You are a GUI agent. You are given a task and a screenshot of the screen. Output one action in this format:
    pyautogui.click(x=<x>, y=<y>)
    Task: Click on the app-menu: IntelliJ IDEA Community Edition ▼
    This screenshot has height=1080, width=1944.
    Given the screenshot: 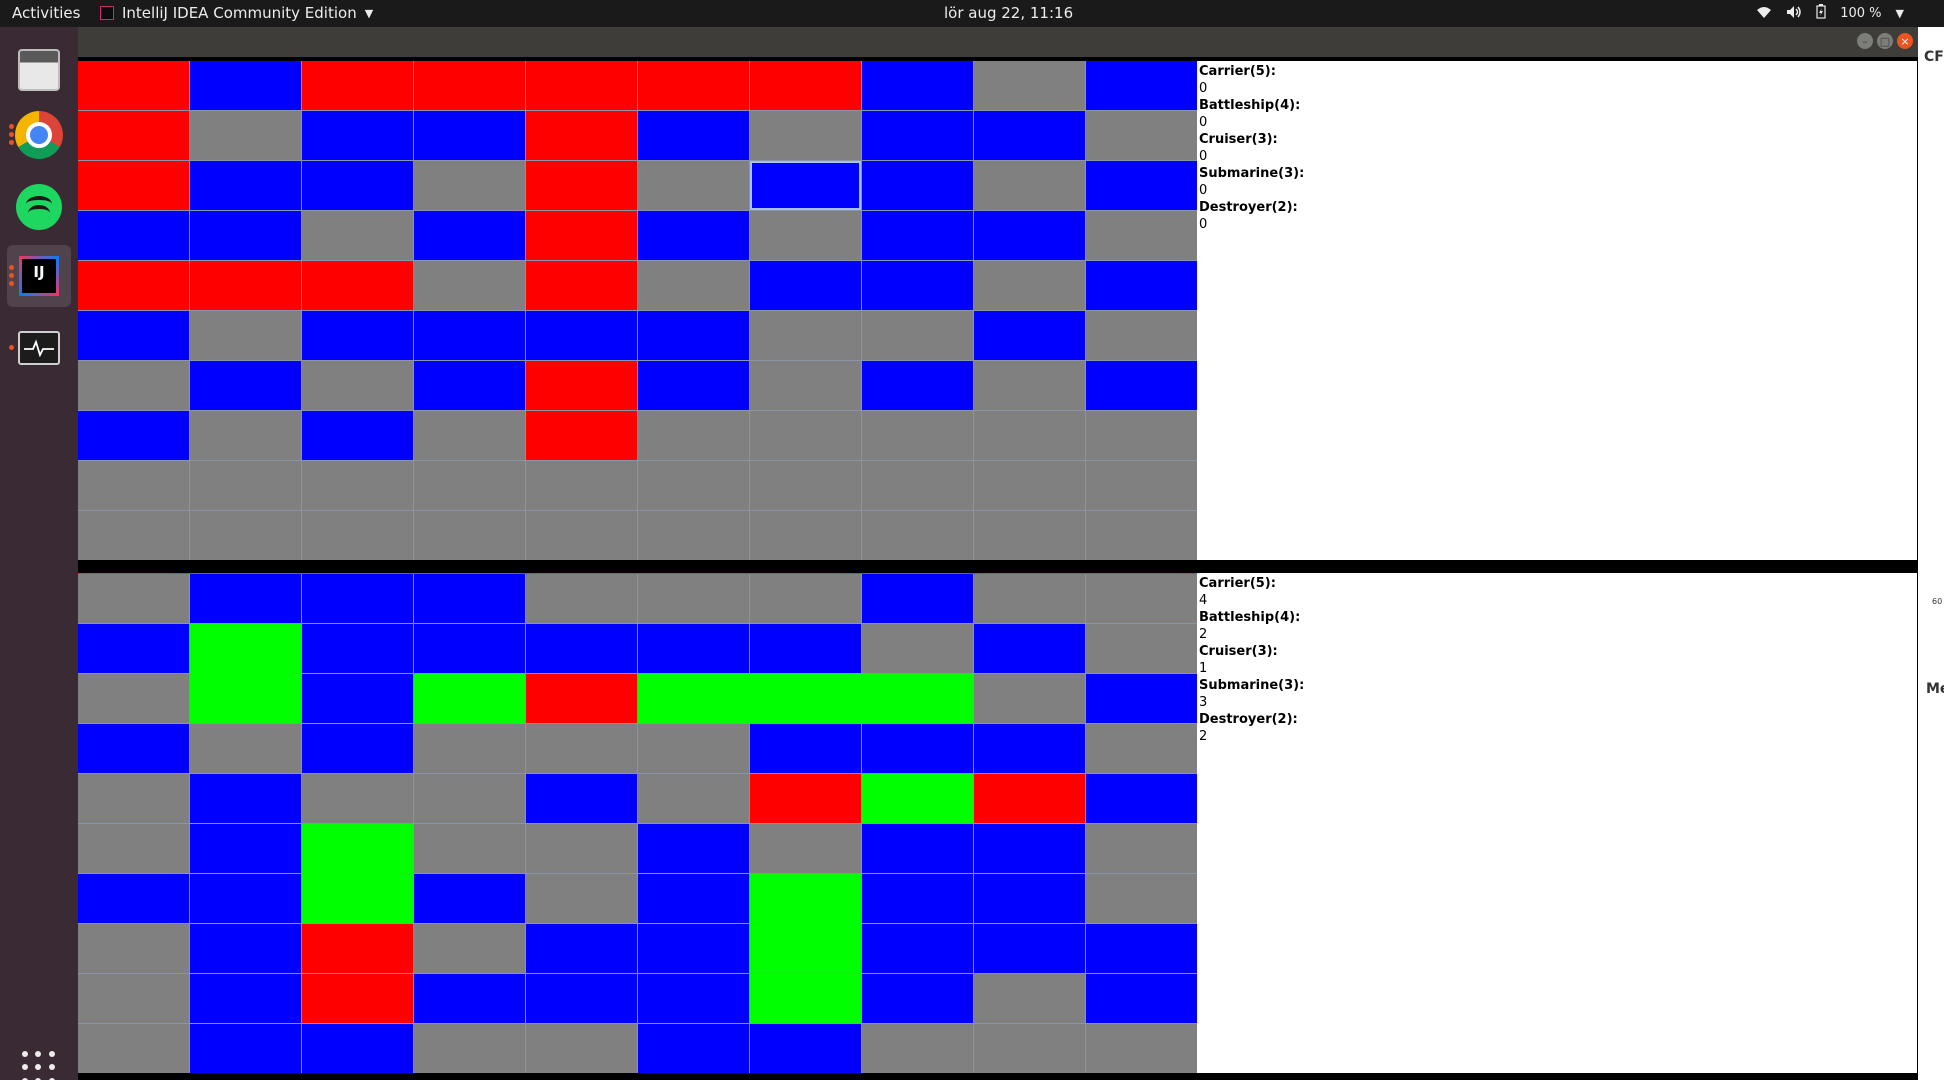 What is the action you would take?
    pyautogui.click(x=236, y=13)
    